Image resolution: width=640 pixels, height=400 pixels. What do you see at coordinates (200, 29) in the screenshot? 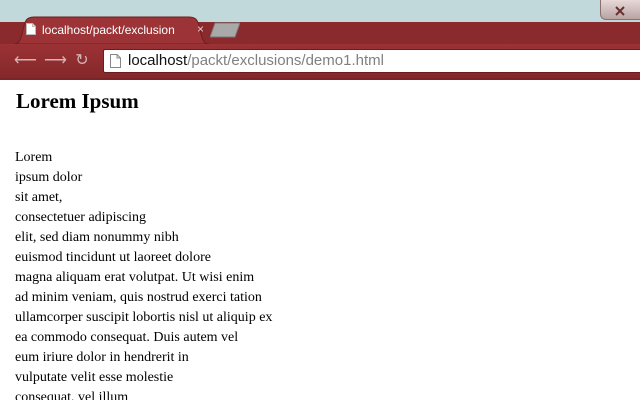
I see `tab-close-icon: ×` at bounding box center [200, 29].